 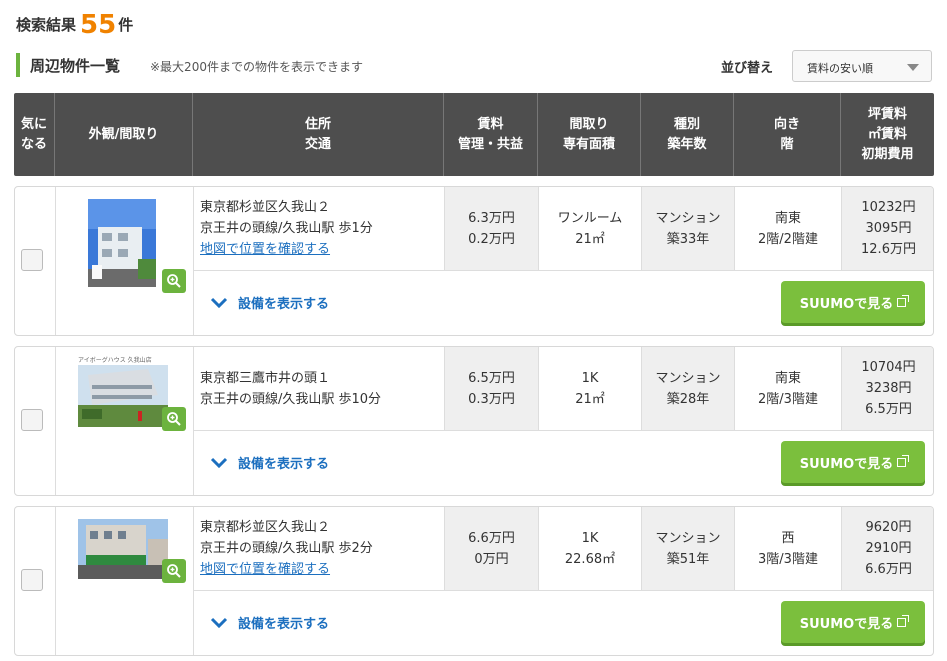 I want to click on management-fee: 0.3万円, so click(x=491, y=399).